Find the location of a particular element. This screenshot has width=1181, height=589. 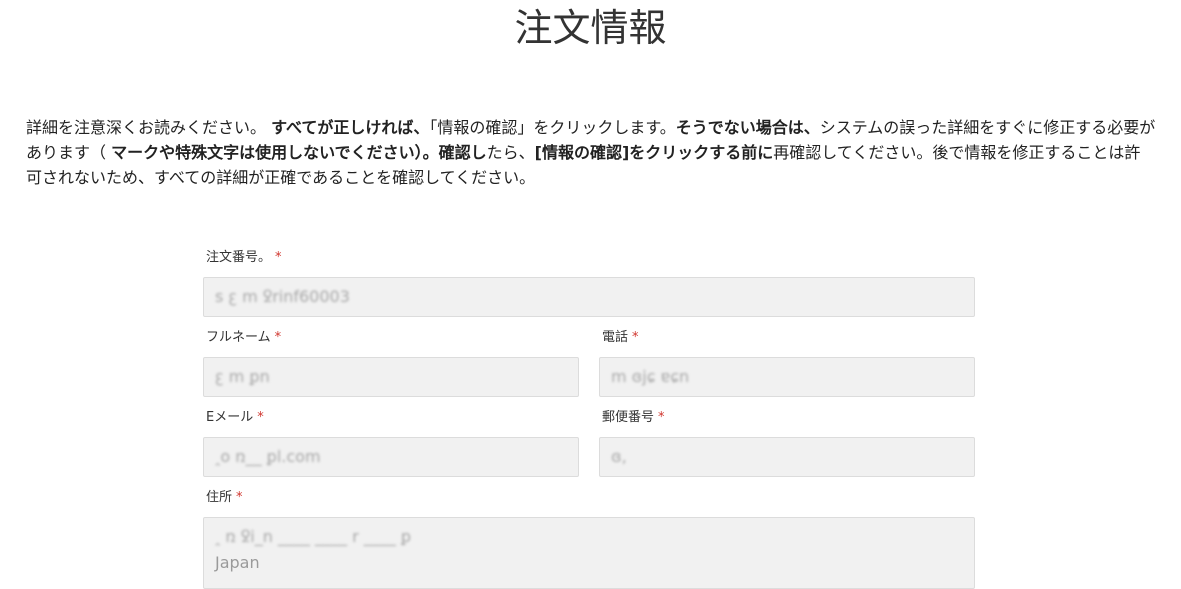

address-line-1: ꞈ ռ ꝿi_n ____ ____ r ____ ꝑ is located at coordinates (313, 536).